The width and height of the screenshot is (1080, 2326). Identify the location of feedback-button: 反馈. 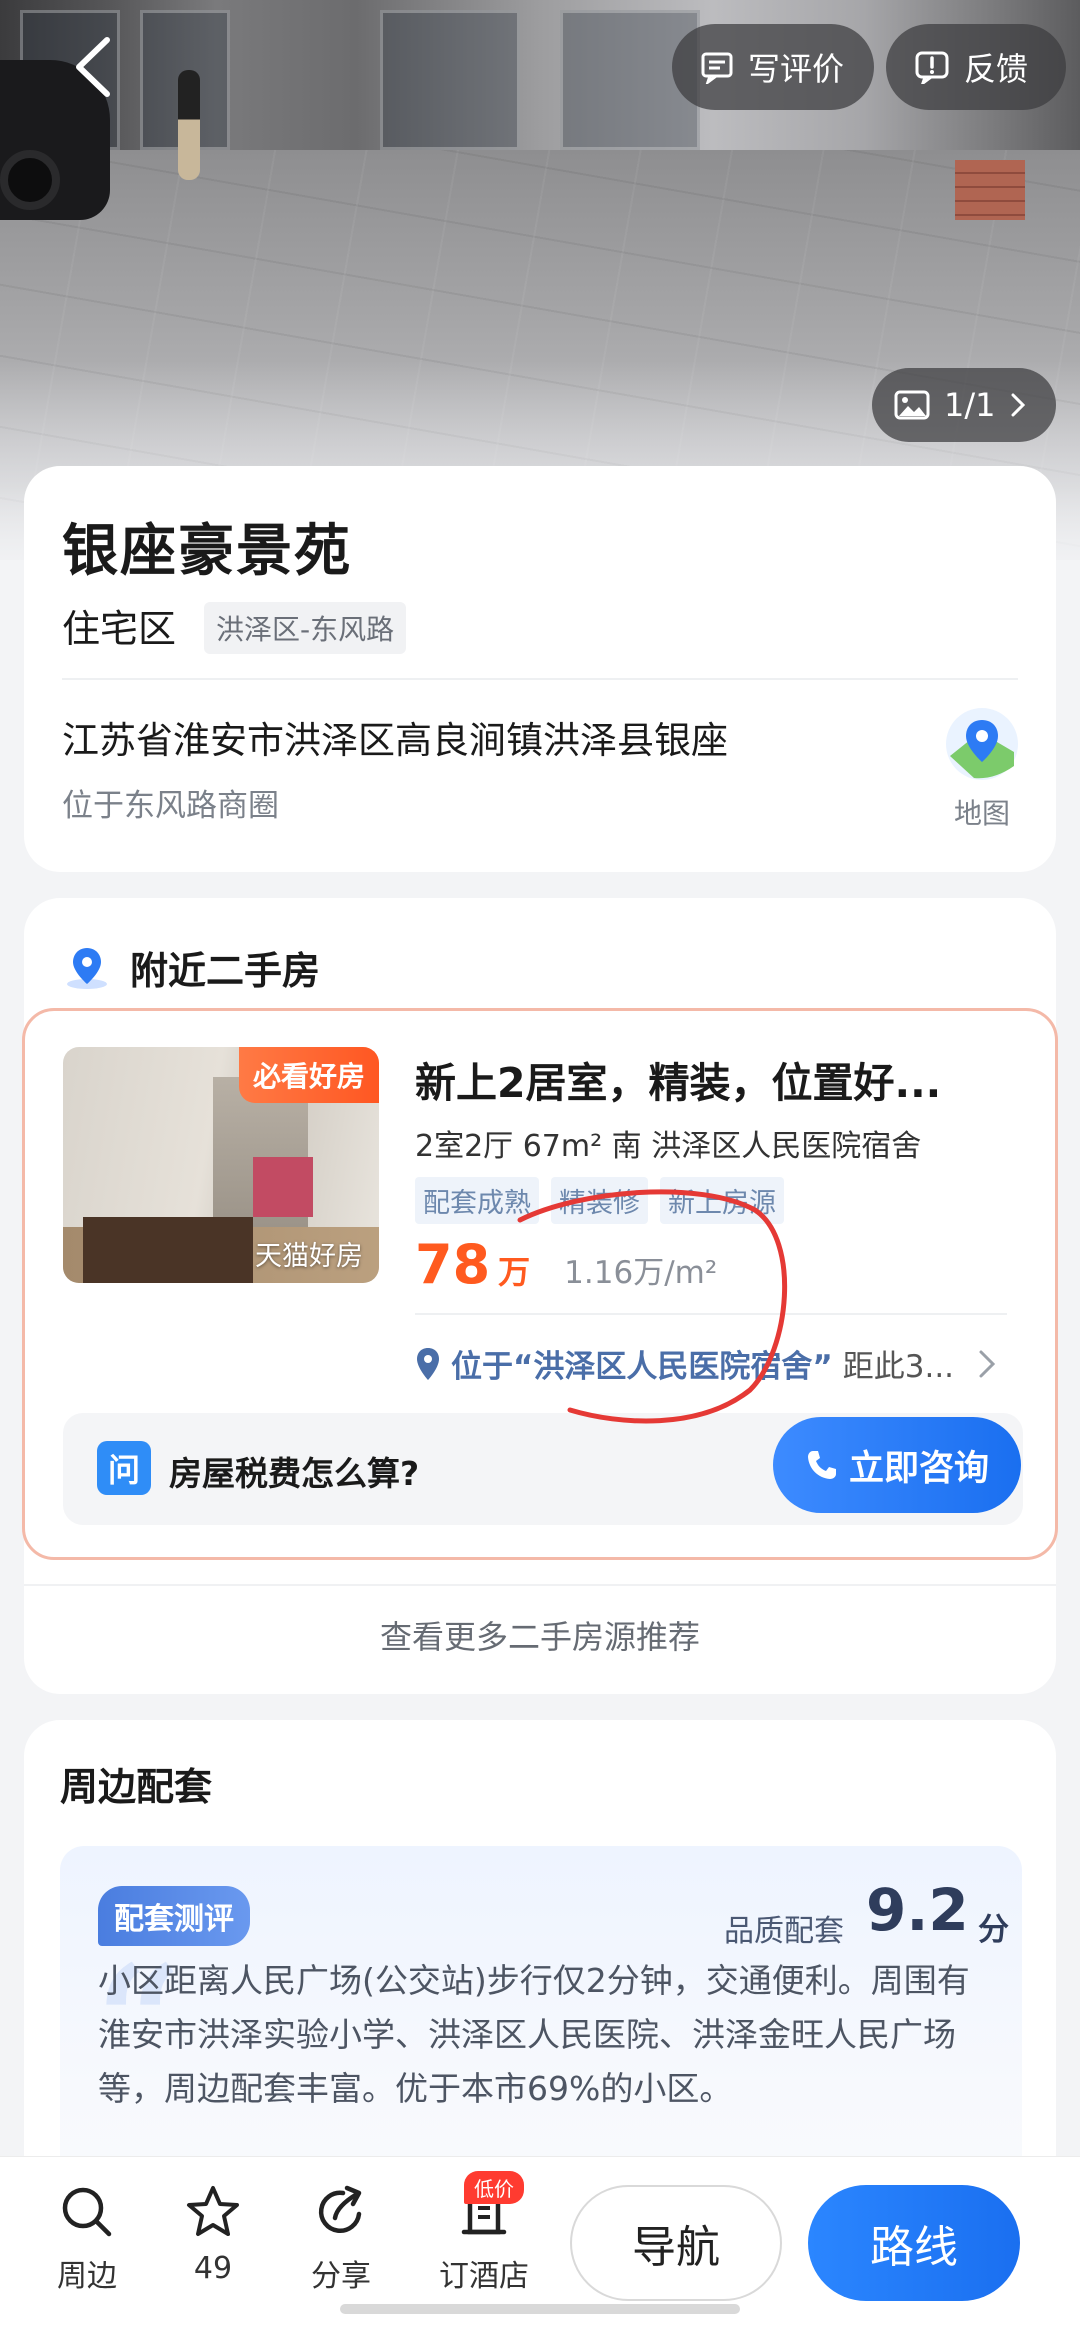
(976, 67).